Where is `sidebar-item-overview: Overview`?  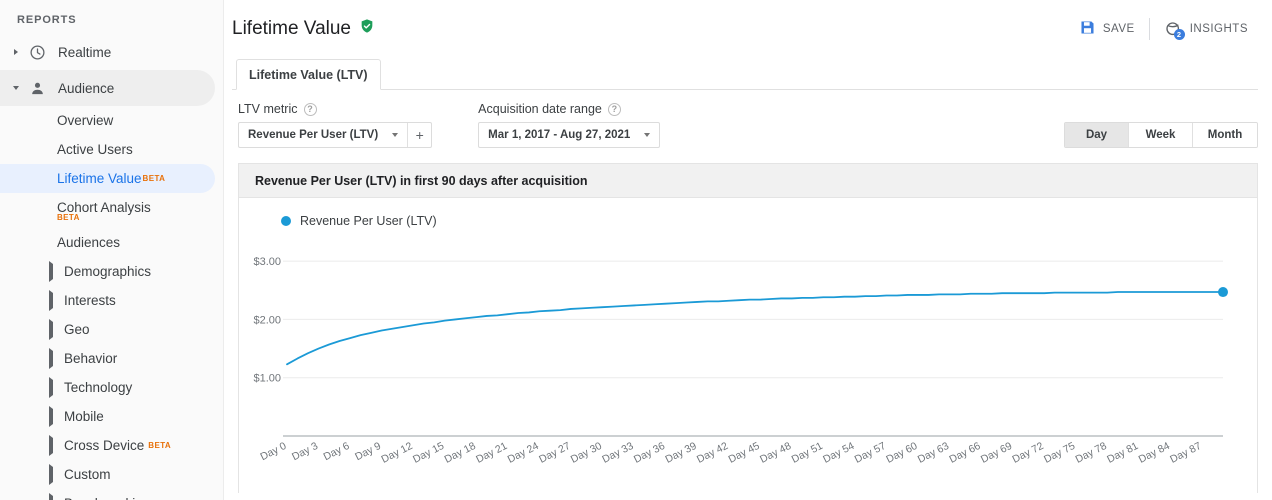 sidebar-item-overview: Overview is located at coordinates (111, 120).